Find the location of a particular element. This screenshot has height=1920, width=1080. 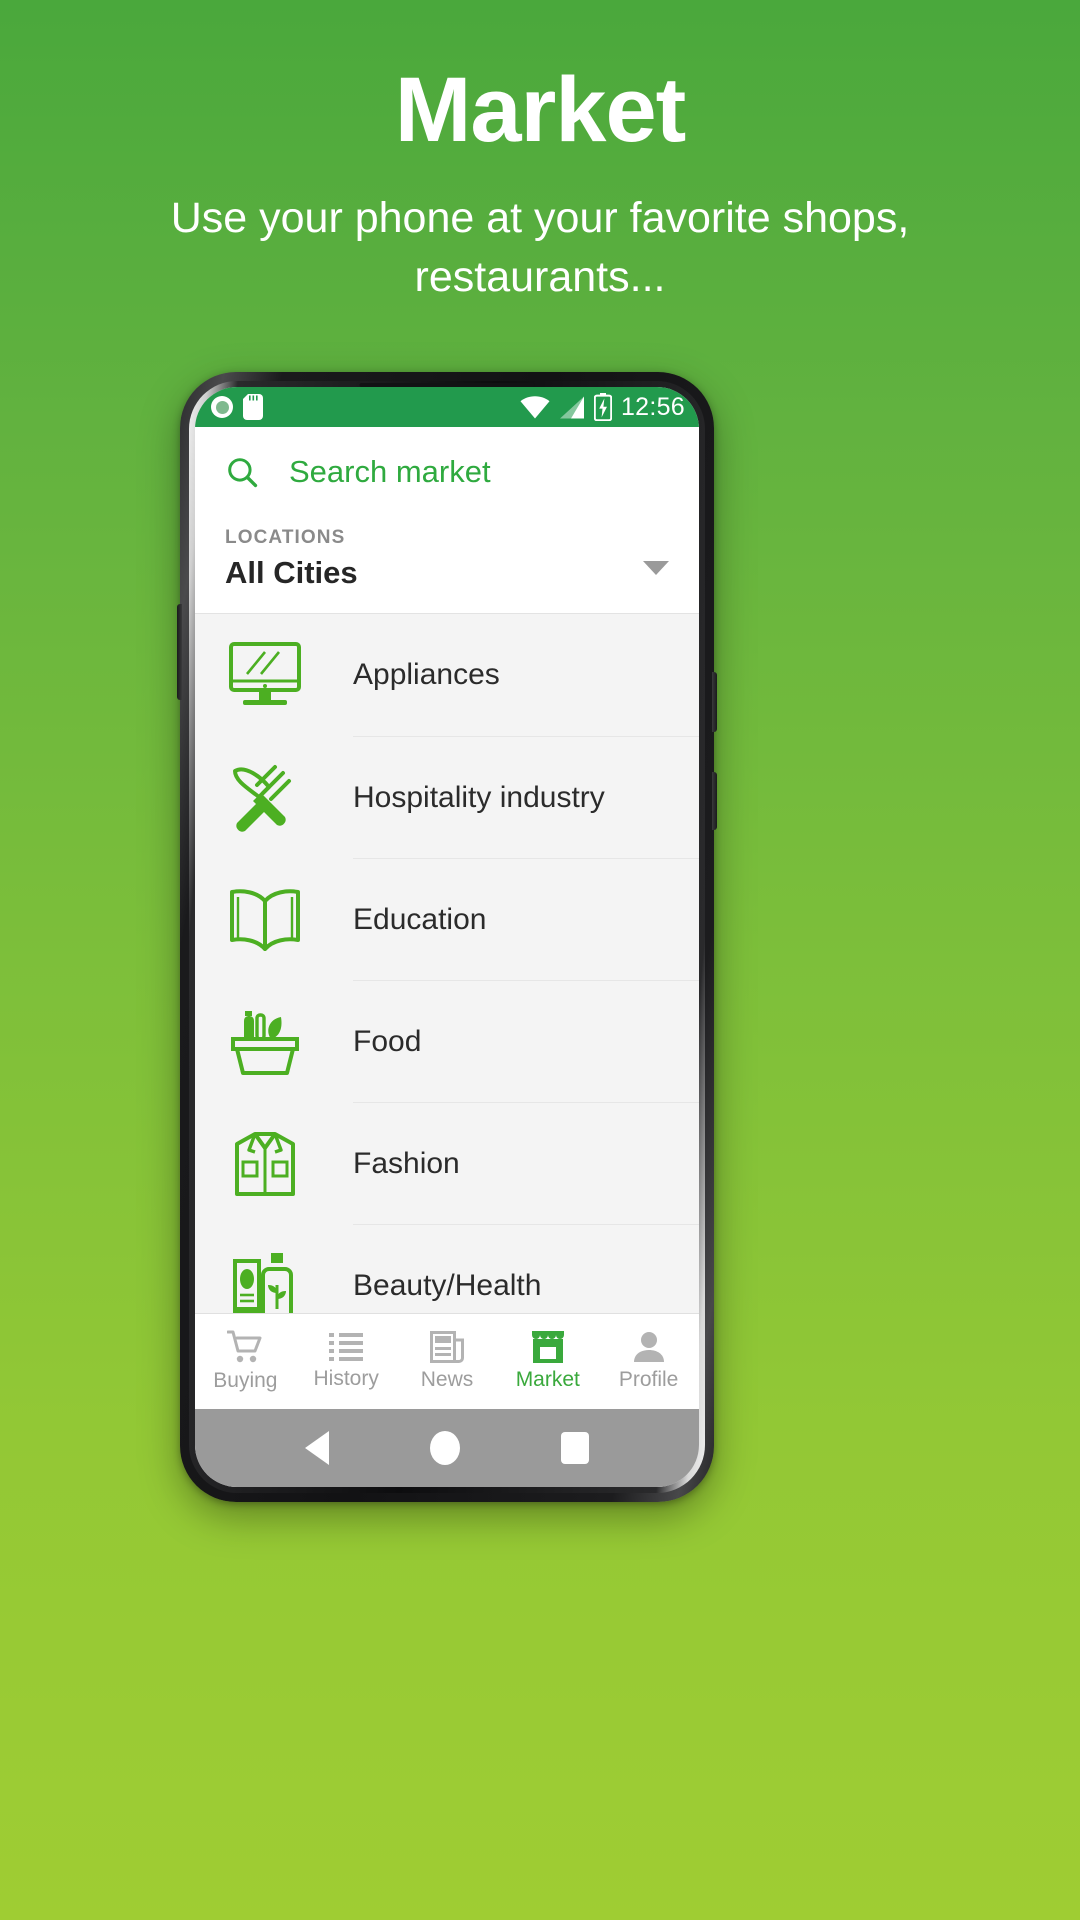

tab-label: History is located at coordinates (346, 1378).